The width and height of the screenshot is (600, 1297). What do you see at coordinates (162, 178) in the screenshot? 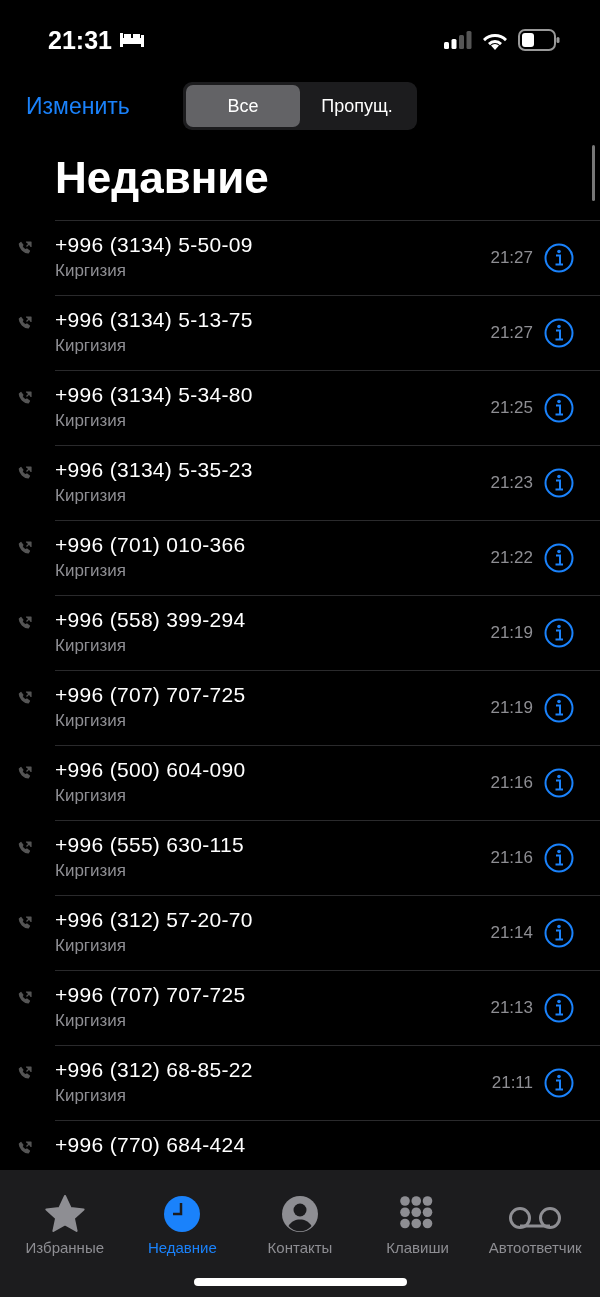
I see `page-title: Недавние` at bounding box center [162, 178].